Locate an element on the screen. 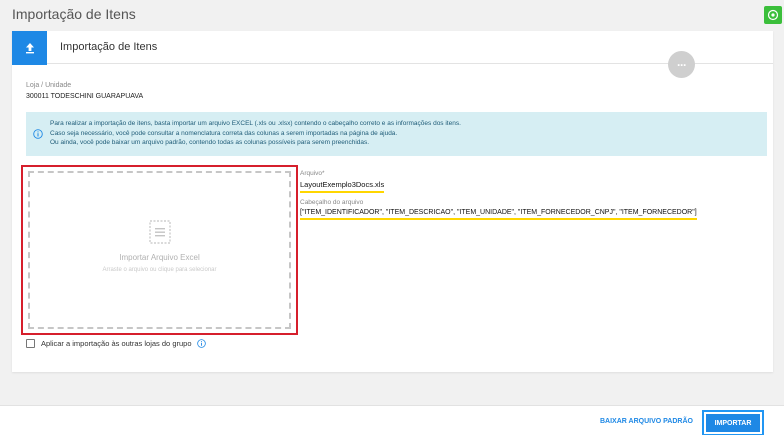  page-title: Importação de Itens is located at coordinates (74, 14).